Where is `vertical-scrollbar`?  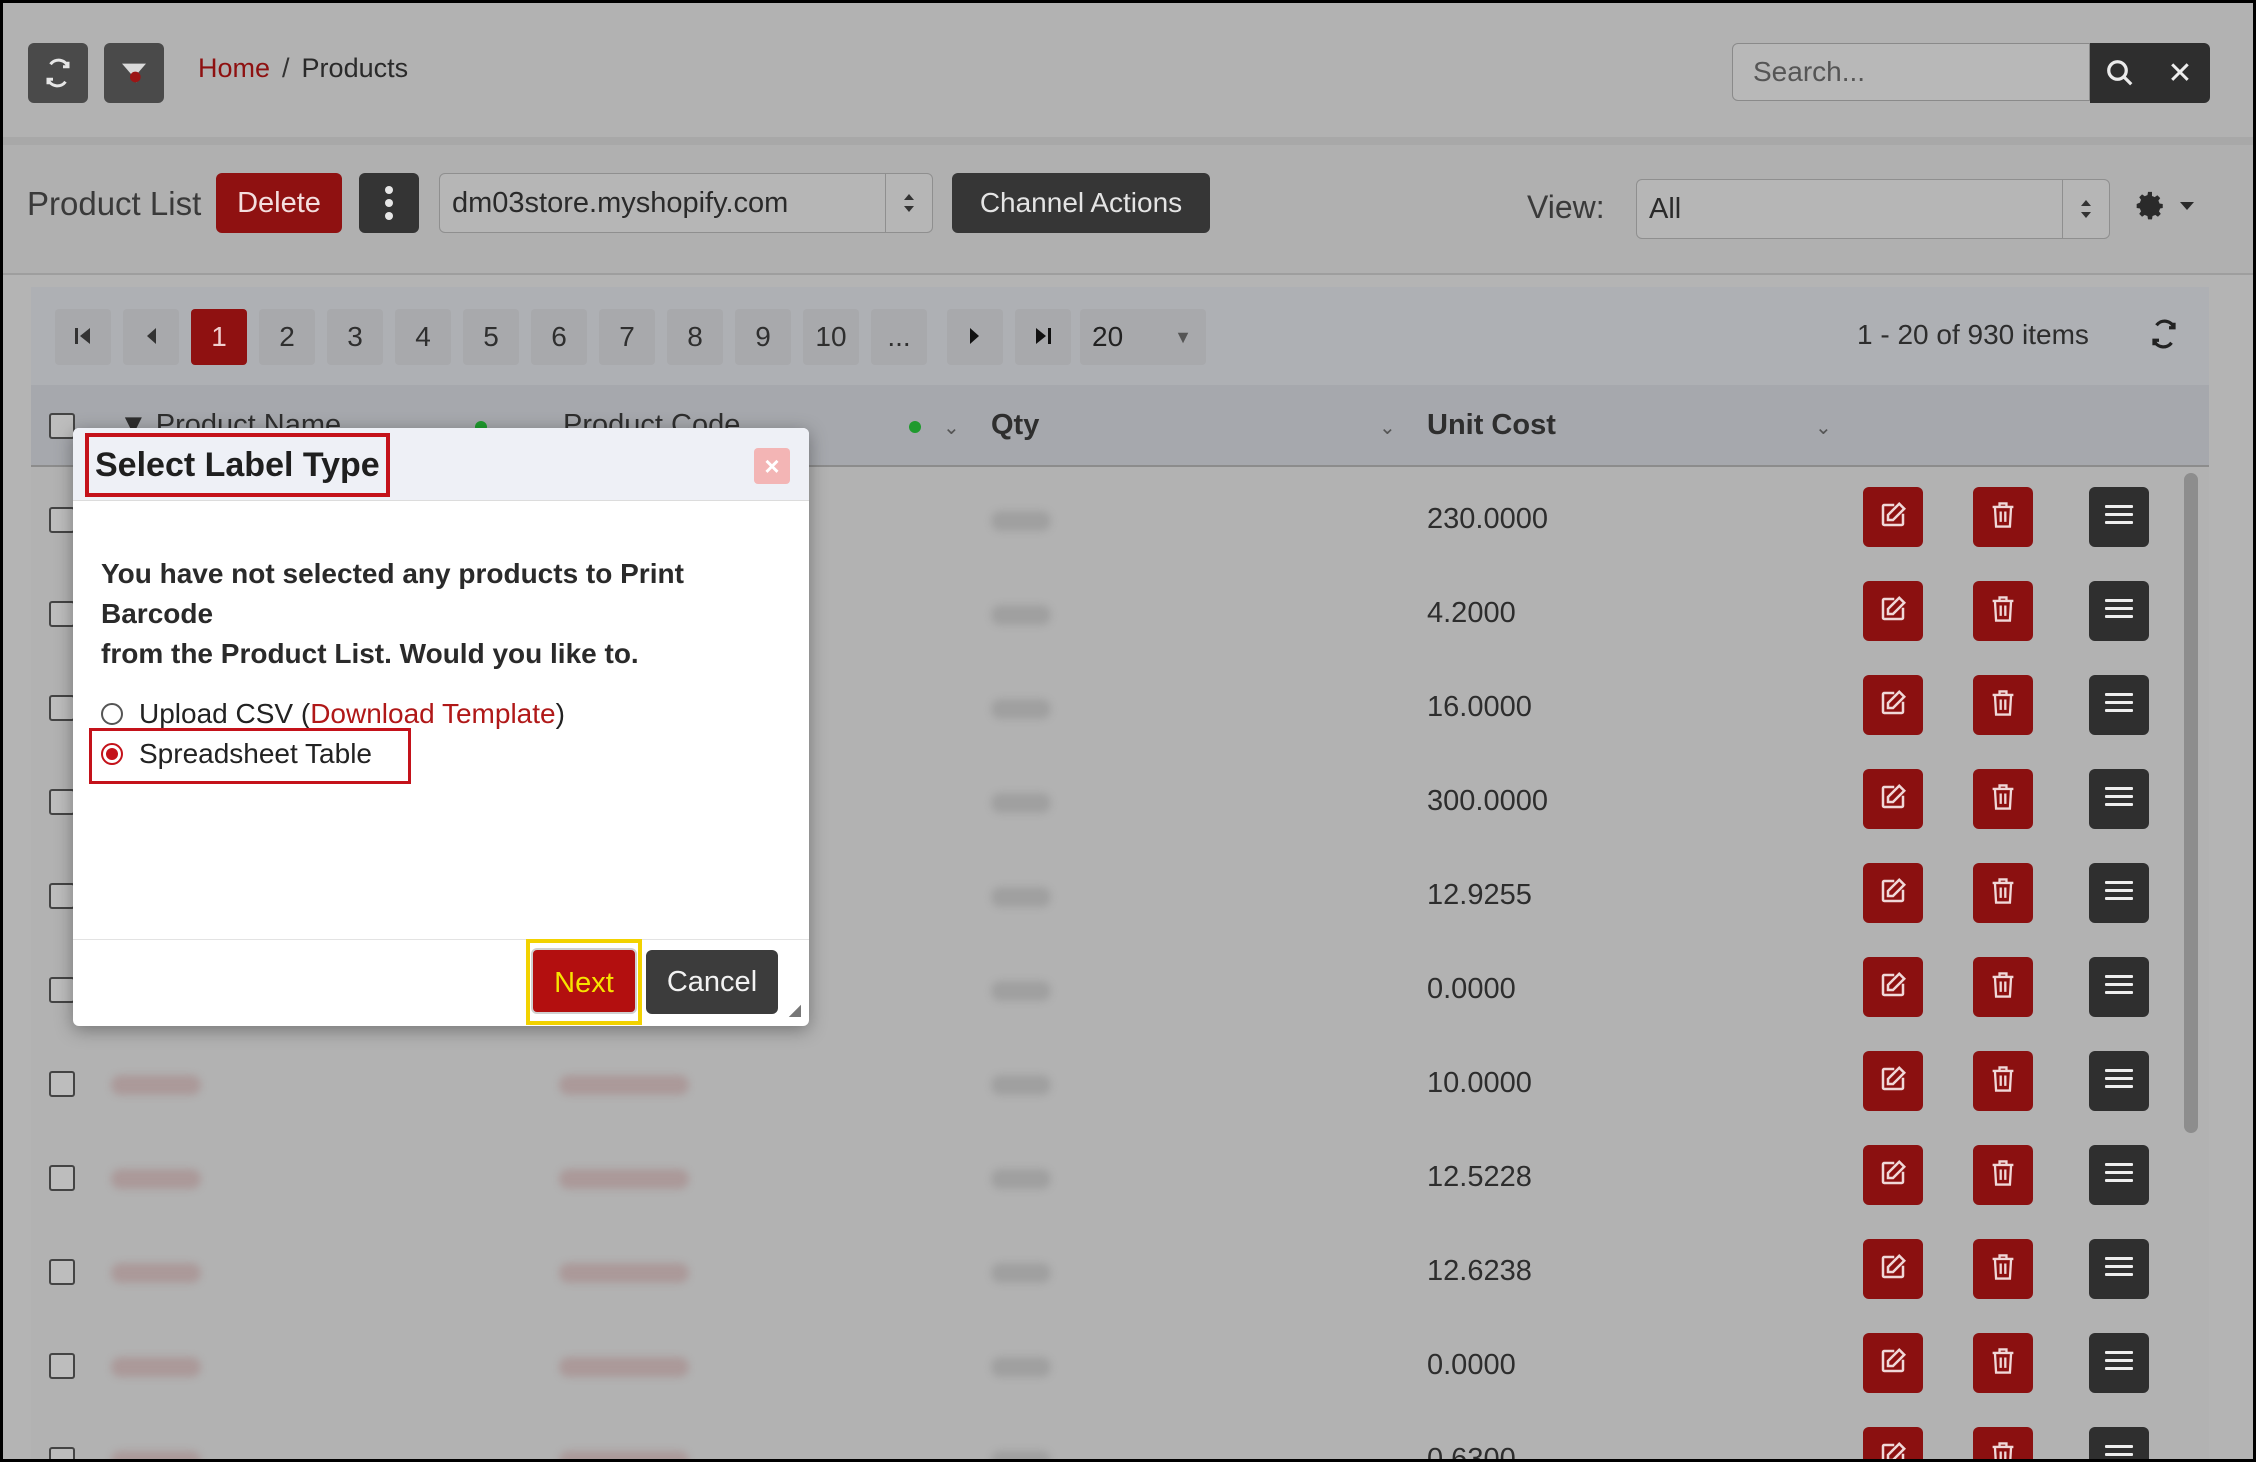 vertical-scrollbar is located at coordinates (2191, 803).